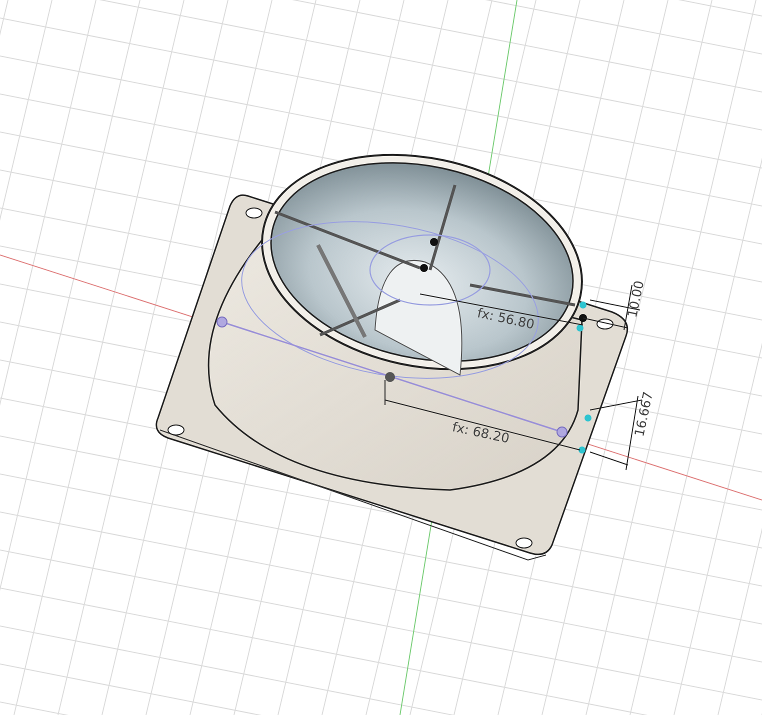 Image resolution: width=762 pixels, height=715 pixels. I want to click on dimension-label: fx: 68.20, so click(480, 433).